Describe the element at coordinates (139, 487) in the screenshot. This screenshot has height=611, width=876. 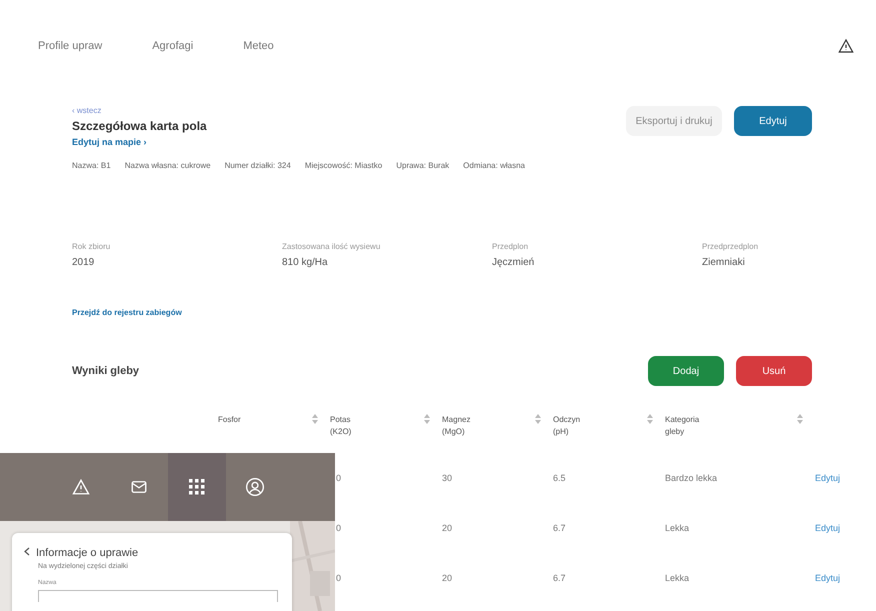
I see `mail-icon` at that location.